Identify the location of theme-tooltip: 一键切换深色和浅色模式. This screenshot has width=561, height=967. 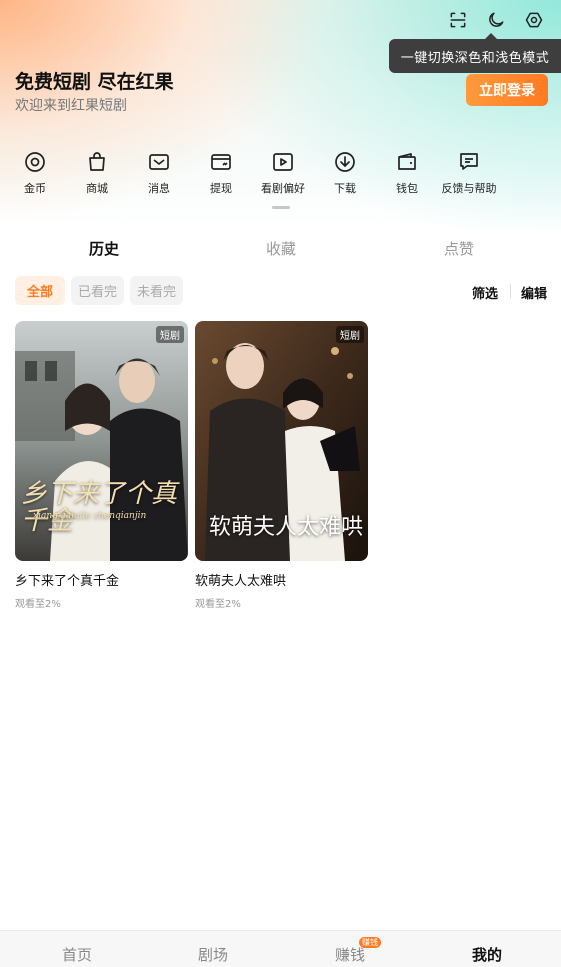
(475, 53).